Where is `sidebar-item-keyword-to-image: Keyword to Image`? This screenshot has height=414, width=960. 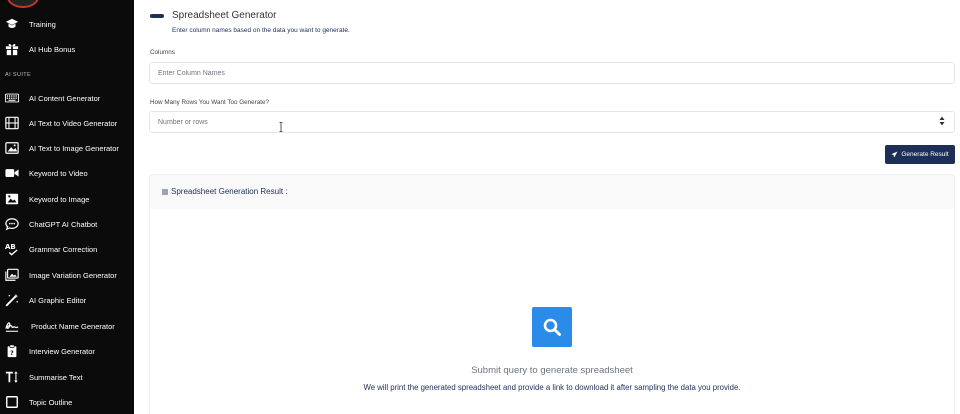
sidebar-item-keyword-to-image: Keyword to Image is located at coordinates (67, 199).